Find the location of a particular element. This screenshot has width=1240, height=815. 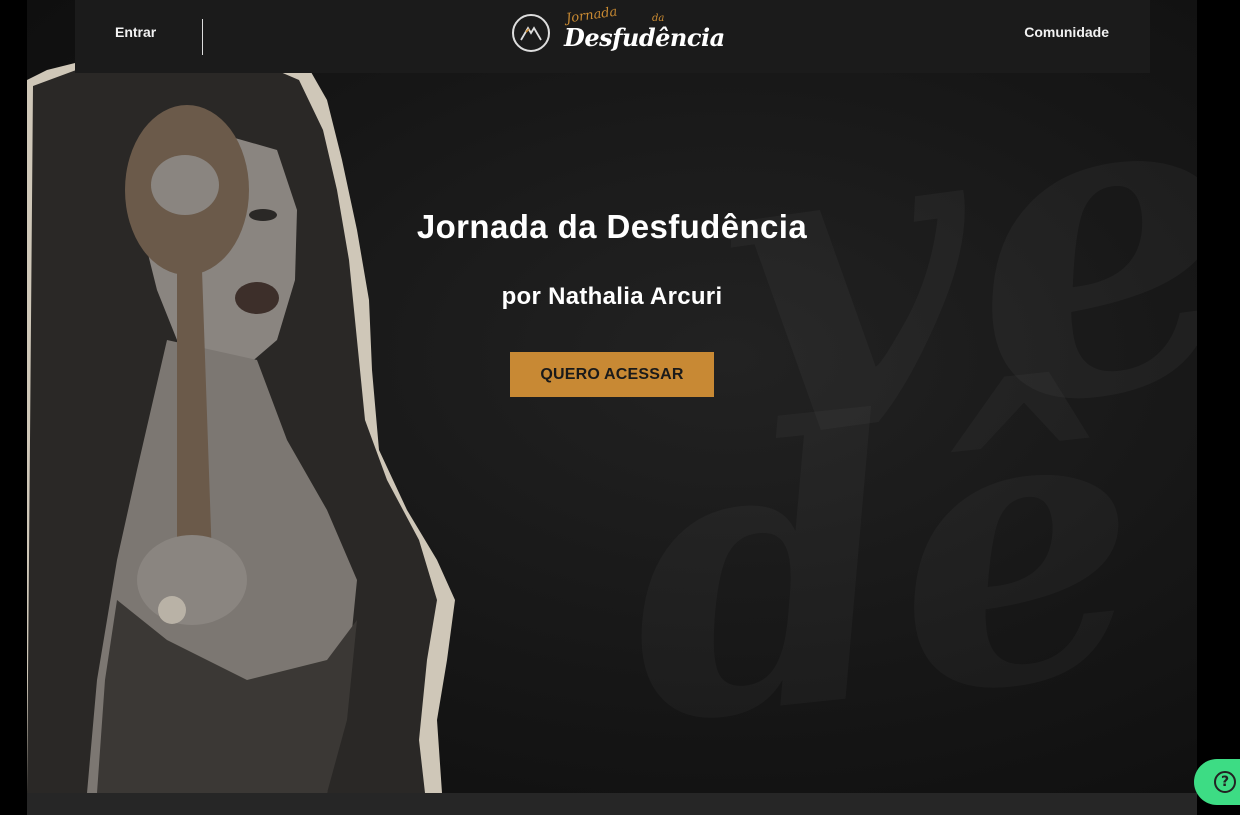

login-link: Entrar is located at coordinates (135, 32).